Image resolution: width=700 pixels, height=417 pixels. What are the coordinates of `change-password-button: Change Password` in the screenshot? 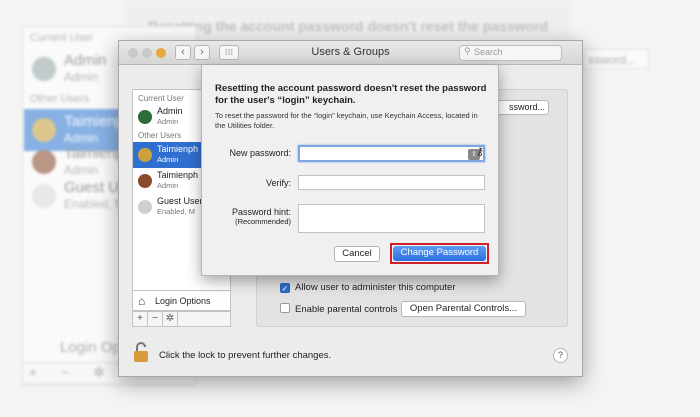 It's located at (439, 253).